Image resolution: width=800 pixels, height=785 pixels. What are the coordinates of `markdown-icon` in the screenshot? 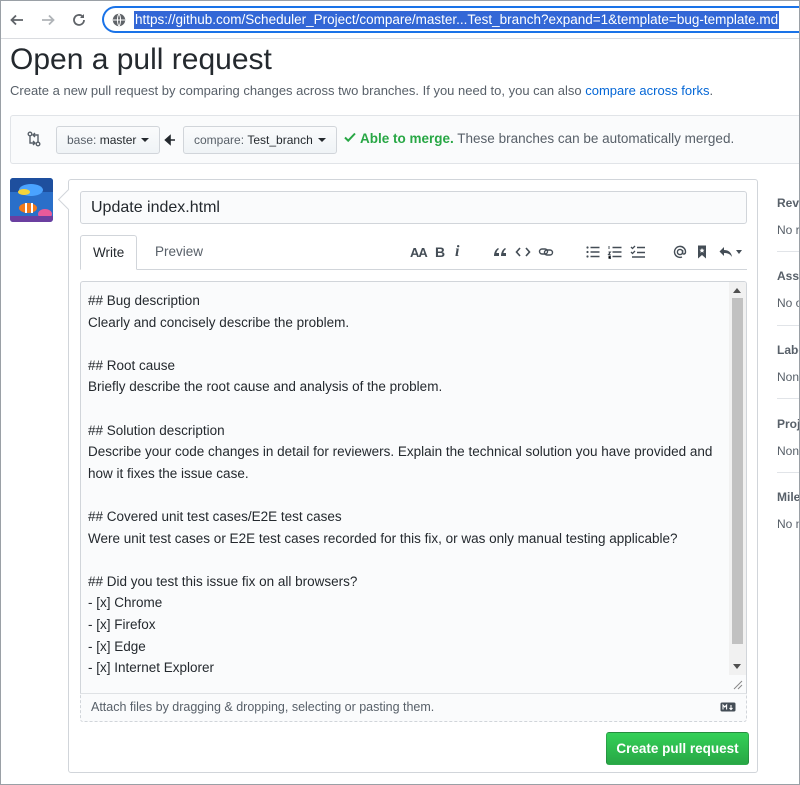 It's located at (728, 707).